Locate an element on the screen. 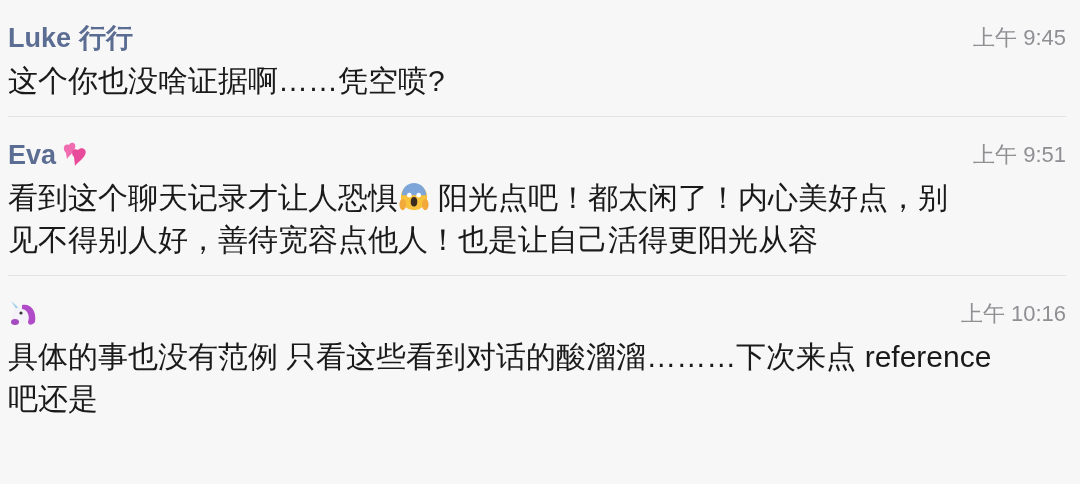 The height and width of the screenshot is (484, 1080). author-name: Luke 行行 is located at coordinates (70, 38).